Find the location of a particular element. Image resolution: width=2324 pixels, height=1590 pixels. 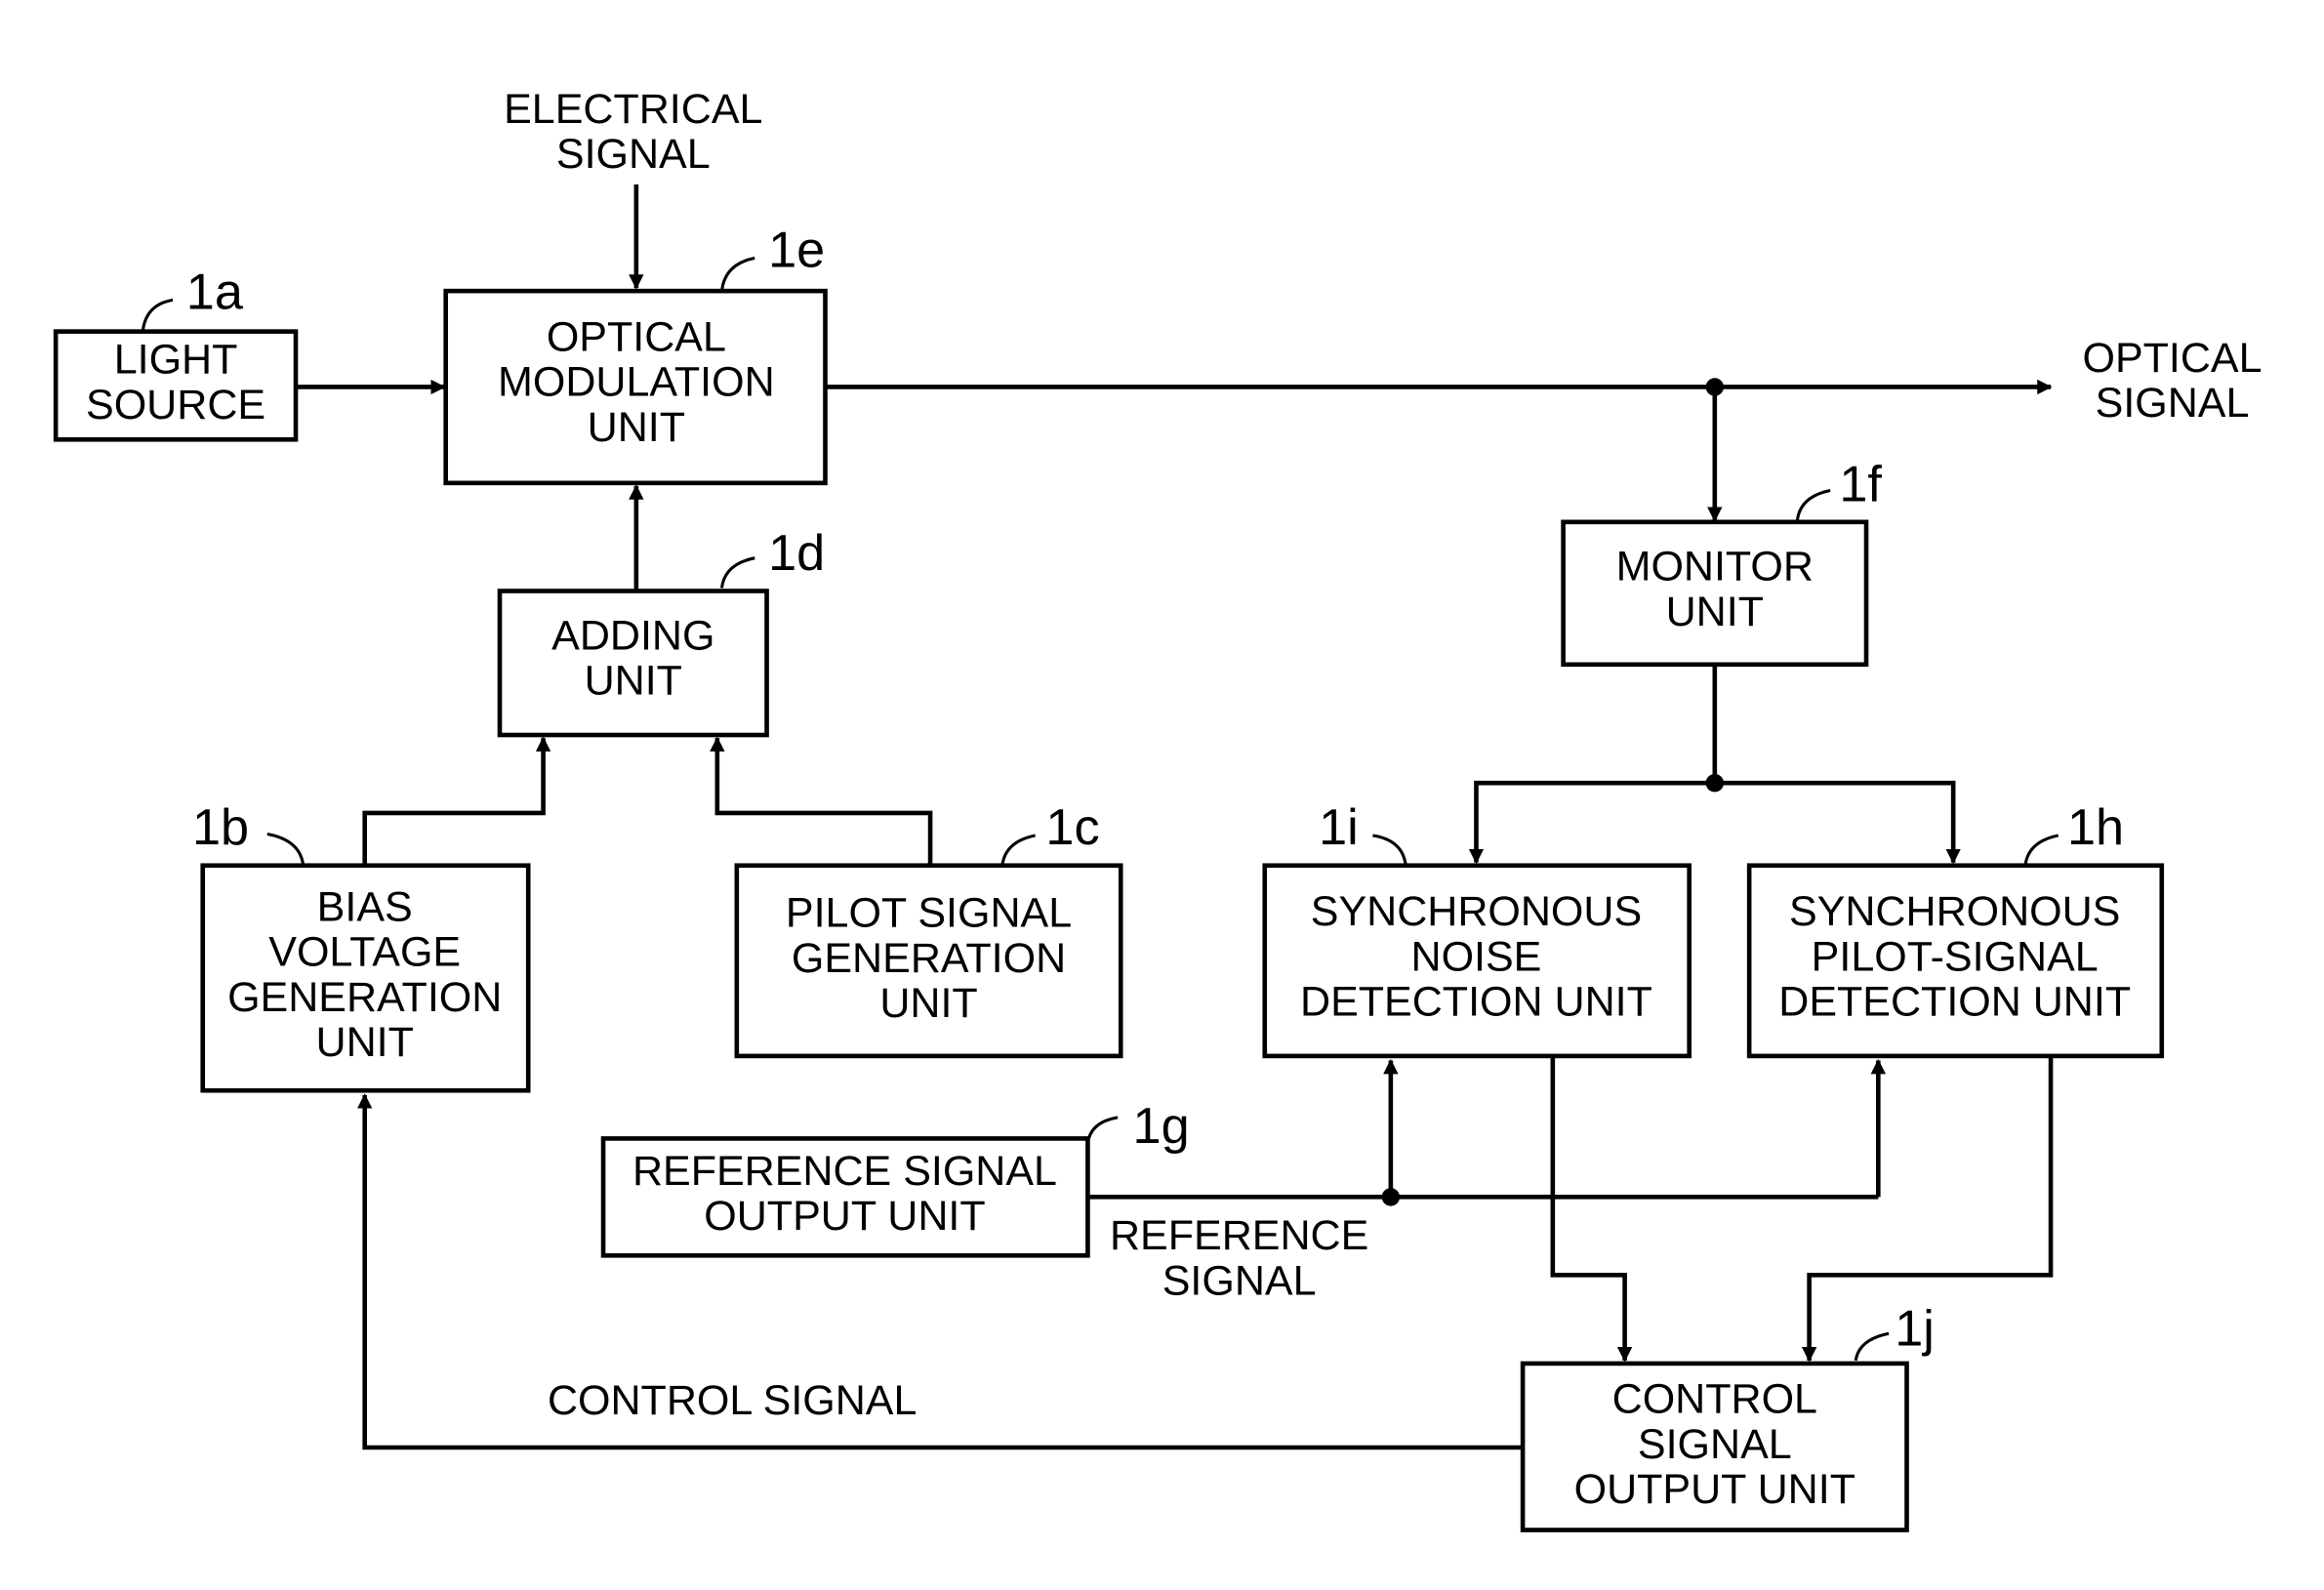

block-control-signal-output: CONTROL SIGNAL OUTPUT UNIT 1j is located at coordinates (1727, 1417).